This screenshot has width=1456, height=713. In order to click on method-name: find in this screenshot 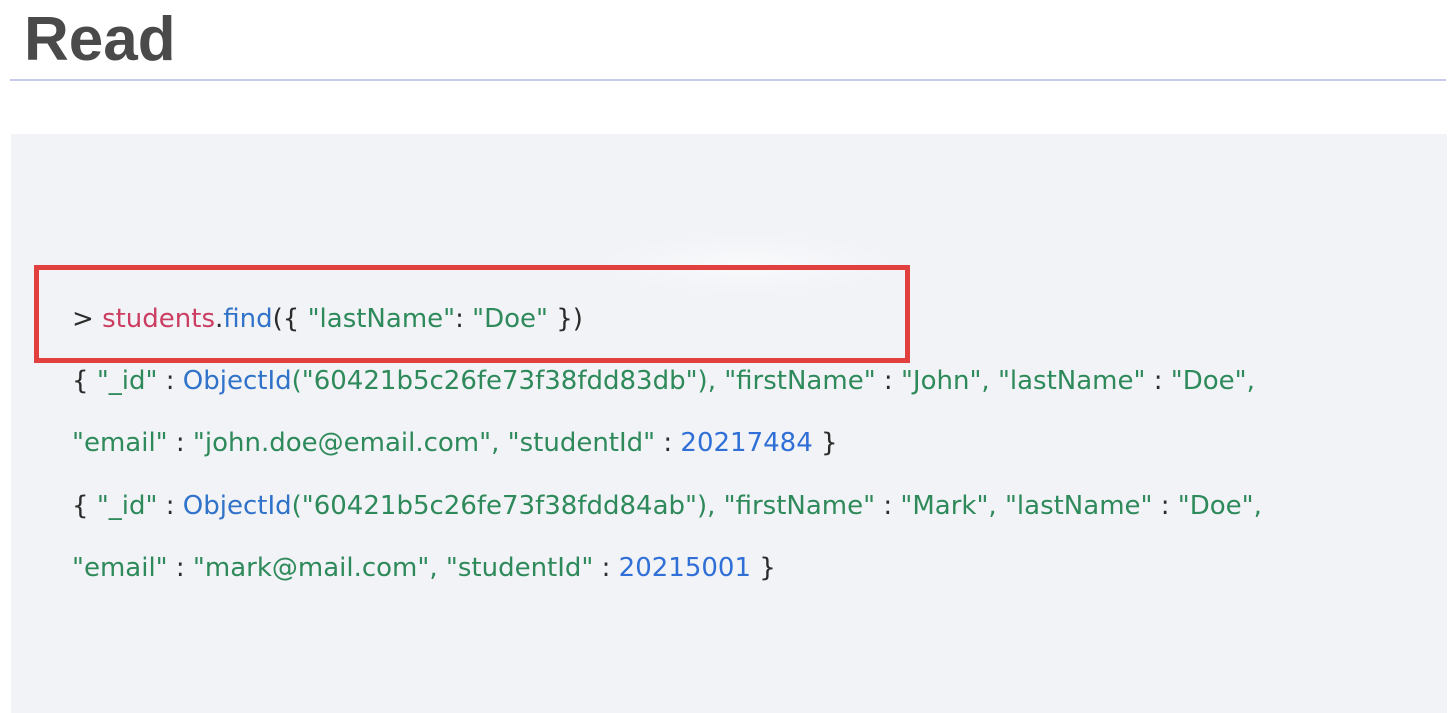, I will do `click(248, 319)`.